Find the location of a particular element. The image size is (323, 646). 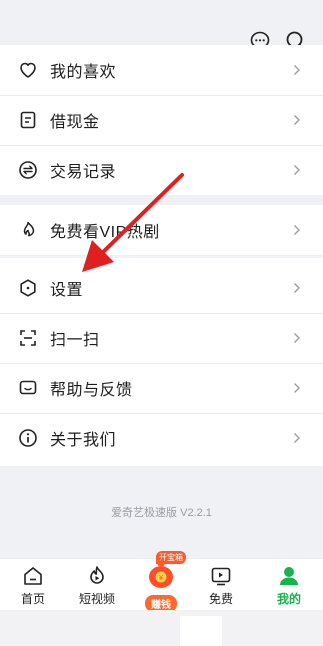

menu-item-label: 设置 is located at coordinates (67, 290).